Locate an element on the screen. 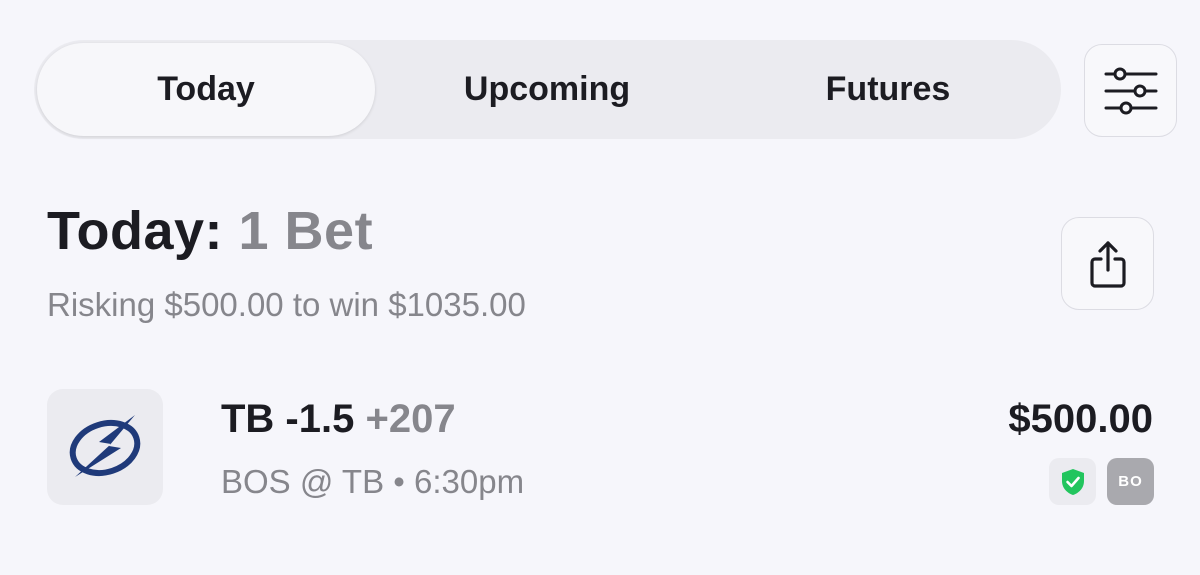 This screenshot has height=575, width=1200. sliders-icon is located at coordinates (1130, 90).